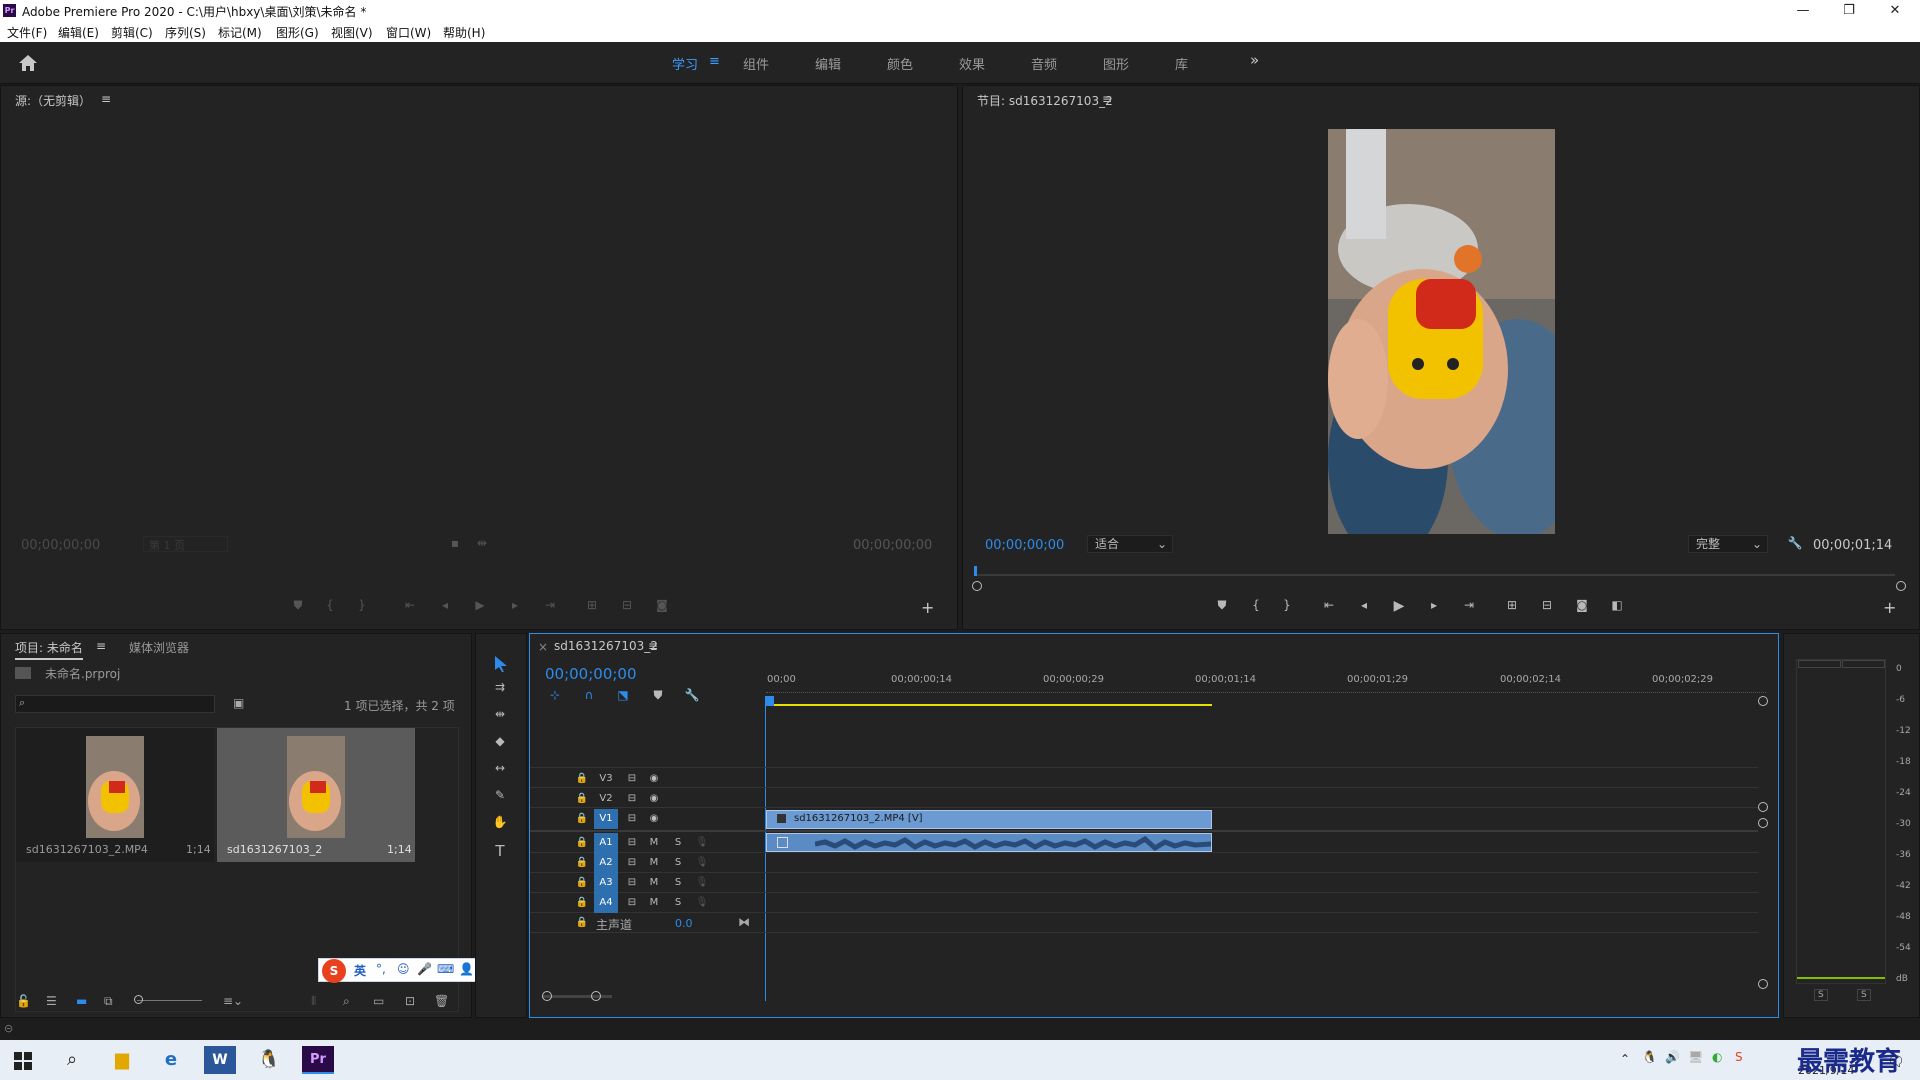 The width and height of the screenshot is (1920, 1080). What do you see at coordinates (313, 1001) in the screenshot?
I see `automate-icon: ⦀` at bounding box center [313, 1001].